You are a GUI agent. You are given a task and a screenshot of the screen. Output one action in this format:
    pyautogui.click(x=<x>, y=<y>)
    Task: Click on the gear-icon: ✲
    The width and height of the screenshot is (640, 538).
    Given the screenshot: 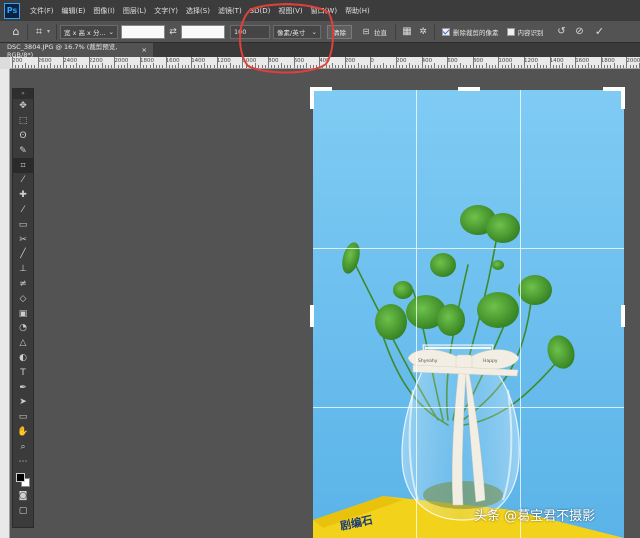 What is the action you would take?
    pyautogui.click(x=423, y=32)
    